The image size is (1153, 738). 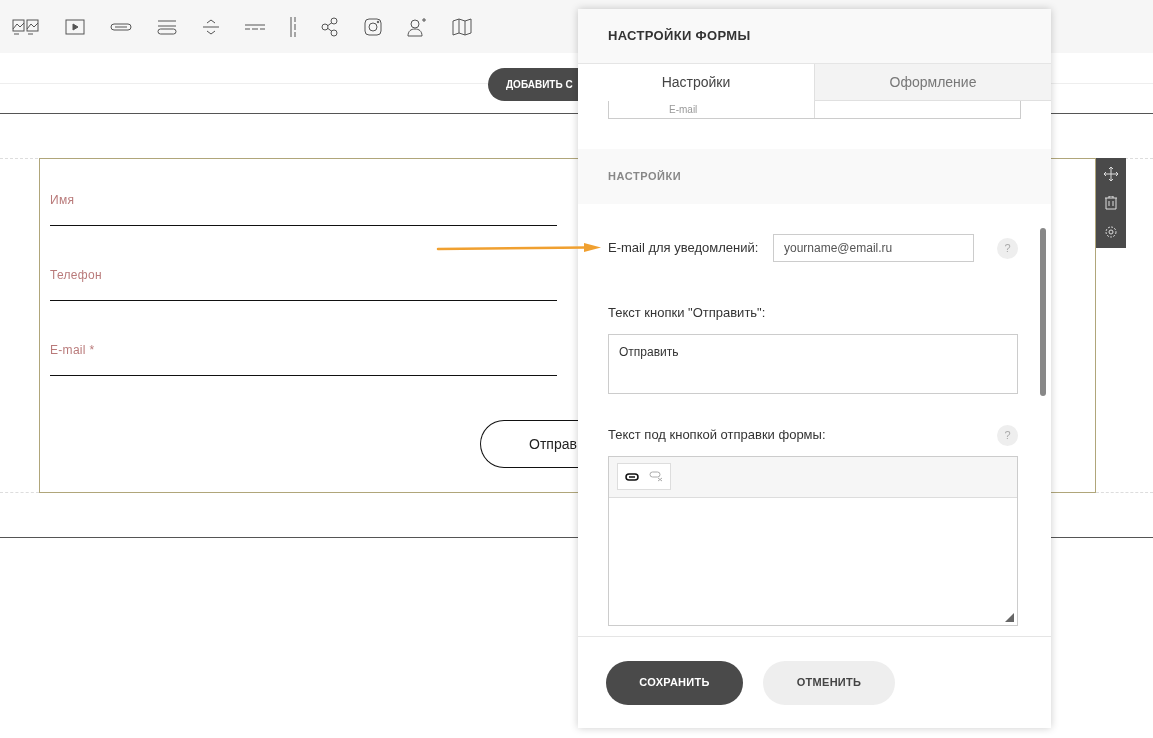 What do you see at coordinates (674, 682) in the screenshot?
I see `save-button: СОХРАНИТЬ` at bounding box center [674, 682].